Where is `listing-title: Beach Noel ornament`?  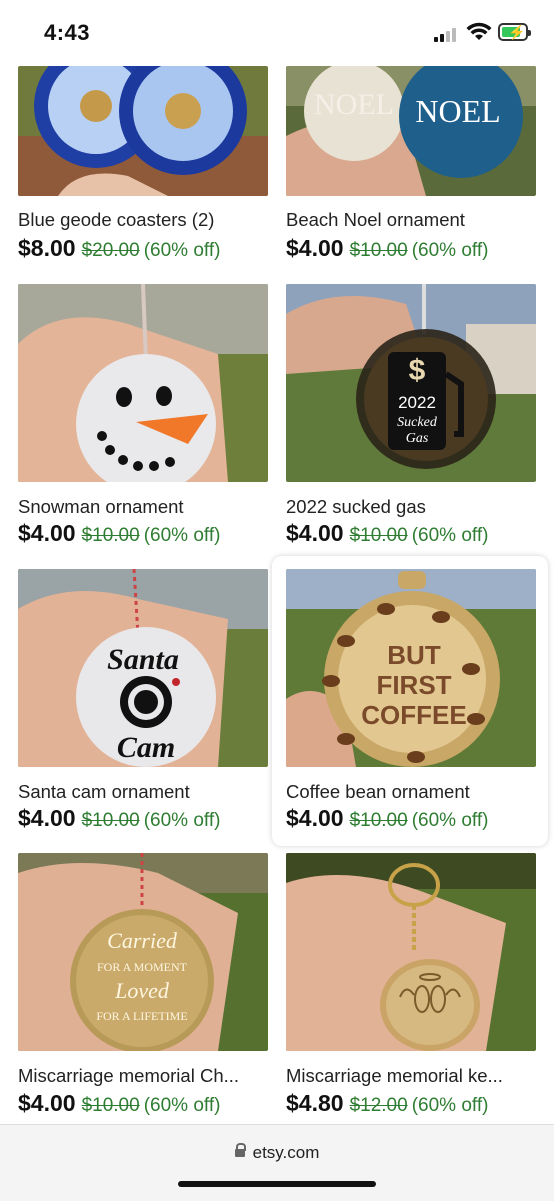
listing-title: Beach Noel ornament is located at coordinates (411, 220).